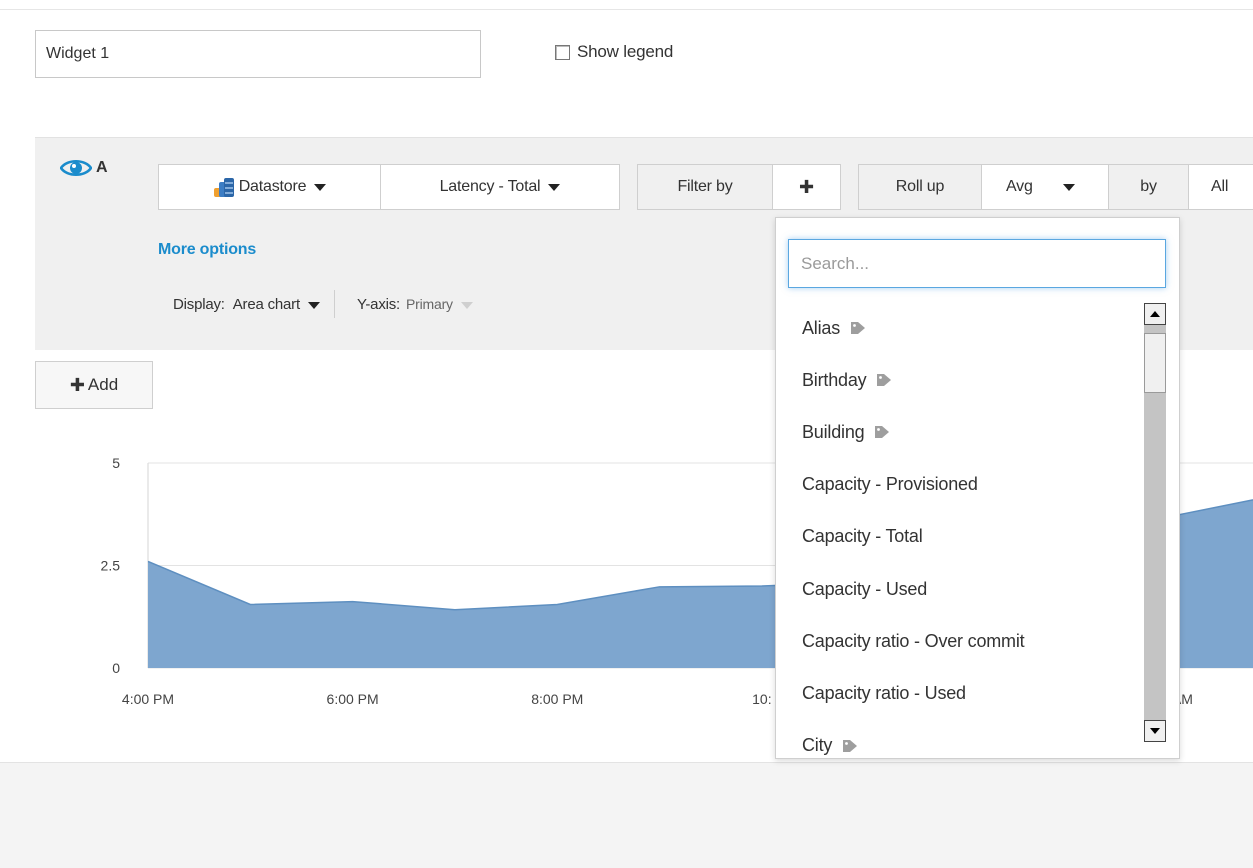 Image resolution: width=1253 pixels, height=868 pixels. Describe the element at coordinates (959, 739) in the screenshot. I see `attribute-option: City` at that location.